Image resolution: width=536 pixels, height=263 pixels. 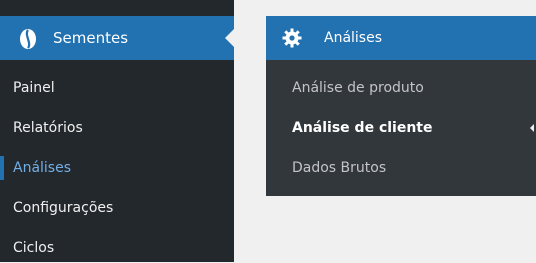 What do you see at coordinates (117, 128) in the screenshot?
I see `sidebar-item-relatorios: Relatórios` at bounding box center [117, 128].